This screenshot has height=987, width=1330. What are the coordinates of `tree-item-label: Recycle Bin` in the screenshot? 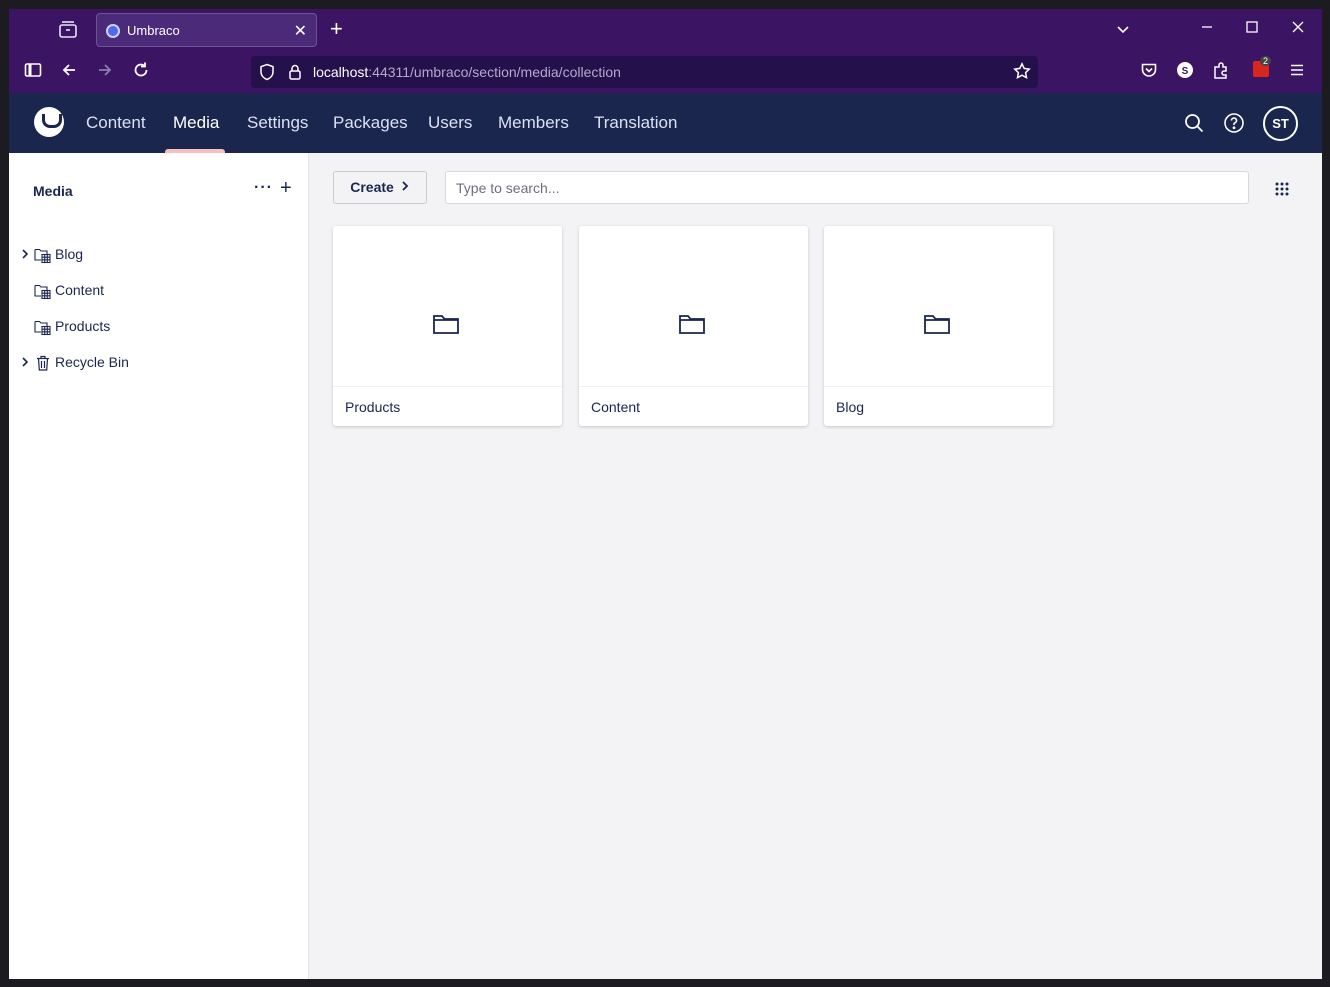 It's located at (92, 362).